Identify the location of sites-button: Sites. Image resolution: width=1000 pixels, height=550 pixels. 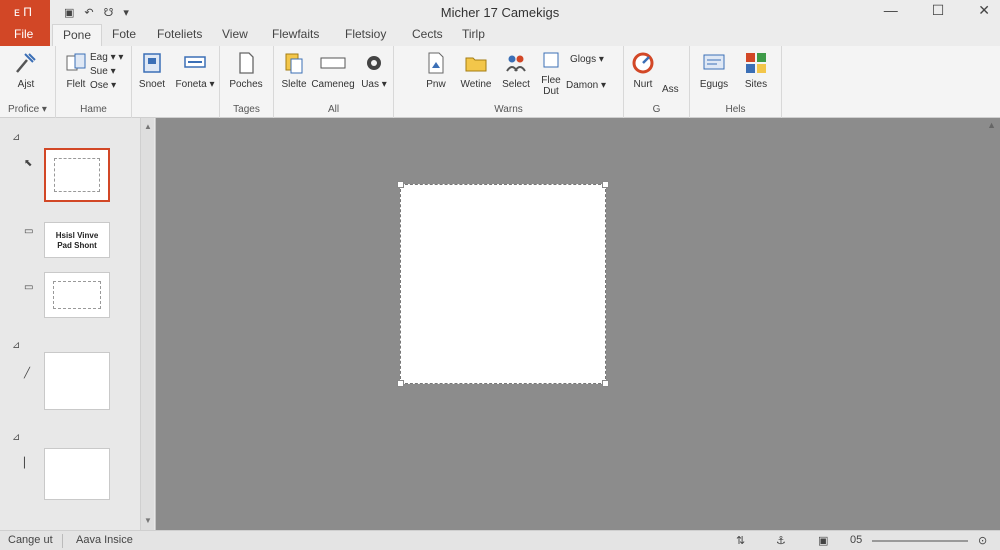
(756, 73).